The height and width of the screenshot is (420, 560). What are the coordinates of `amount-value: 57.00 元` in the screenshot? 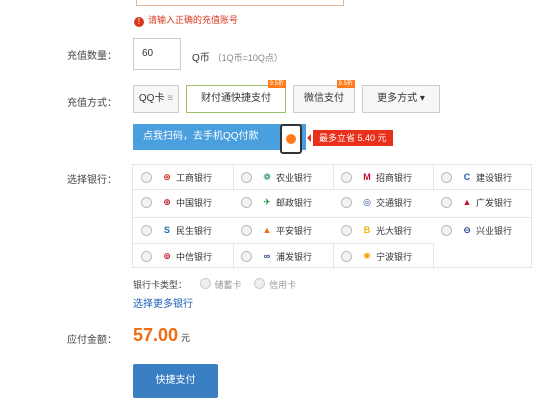 It's located at (161, 335).